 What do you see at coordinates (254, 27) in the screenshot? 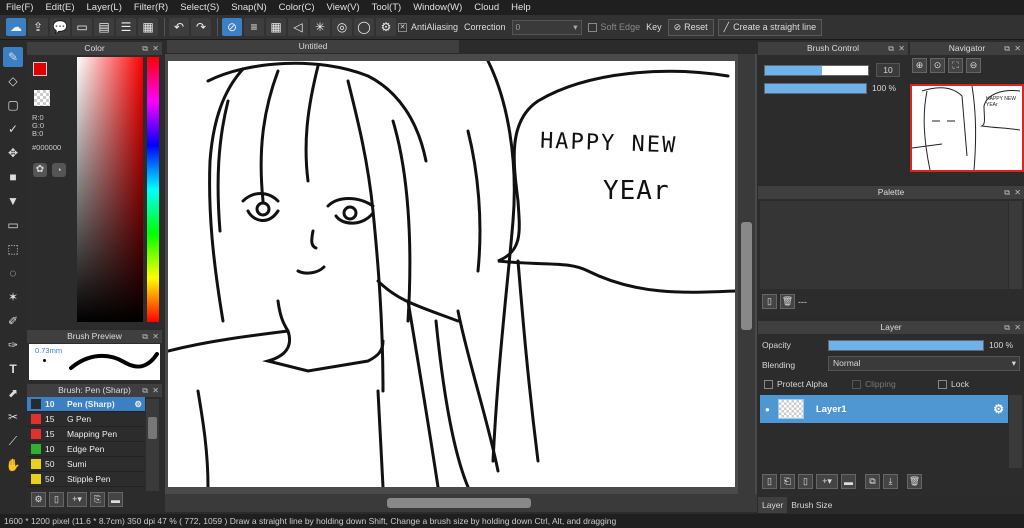
I see `parallel-snap-icon: ≡` at bounding box center [254, 27].